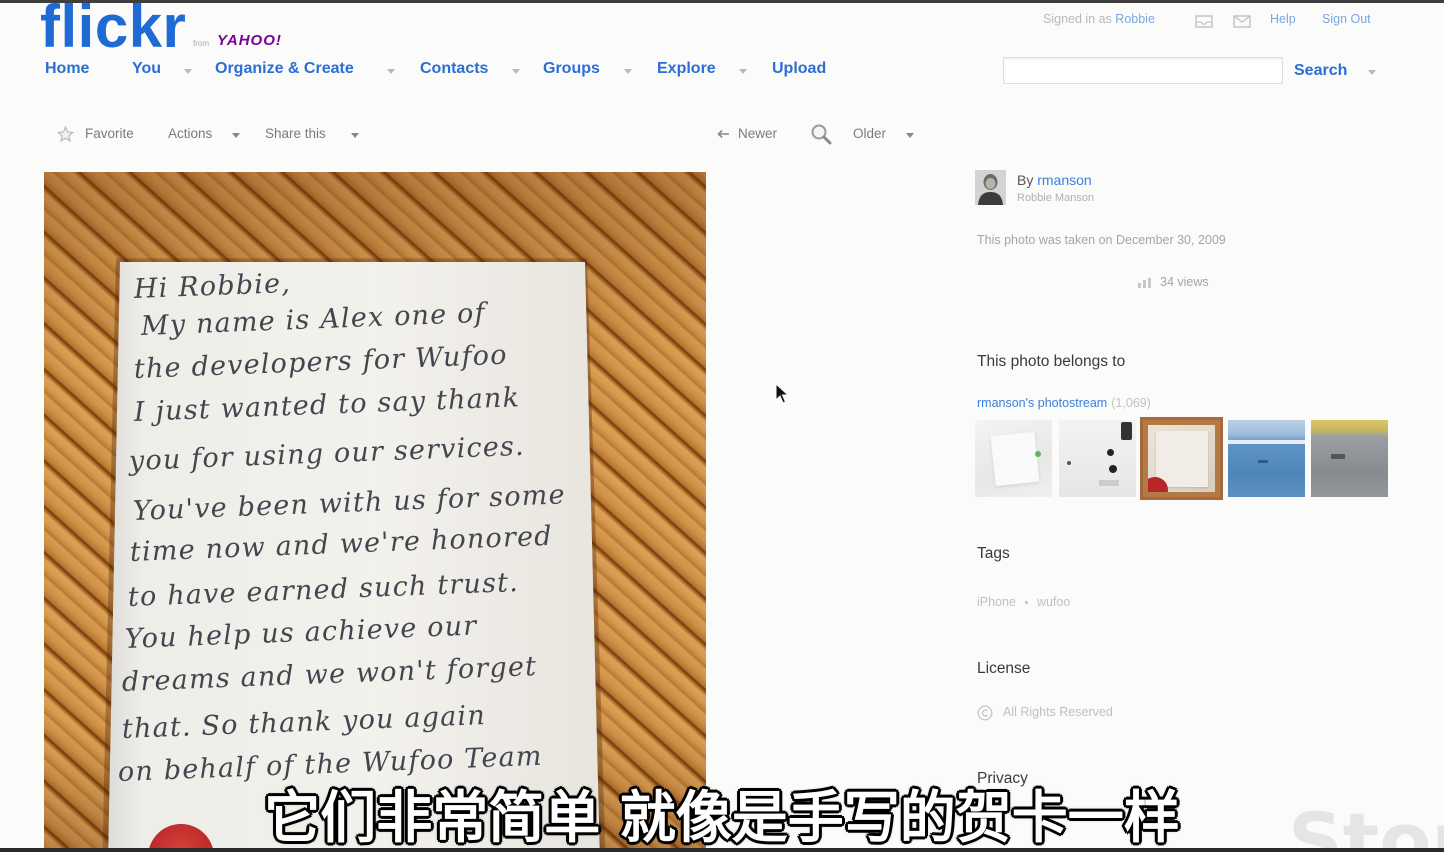 This screenshot has width=1444, height=852. I want to click on mail-icon, so click(1242, 20).